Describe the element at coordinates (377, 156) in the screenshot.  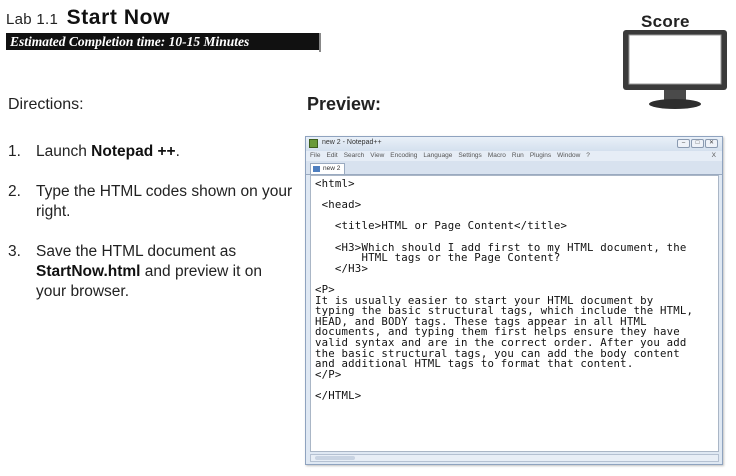
I see `menu-view: View` at that location.